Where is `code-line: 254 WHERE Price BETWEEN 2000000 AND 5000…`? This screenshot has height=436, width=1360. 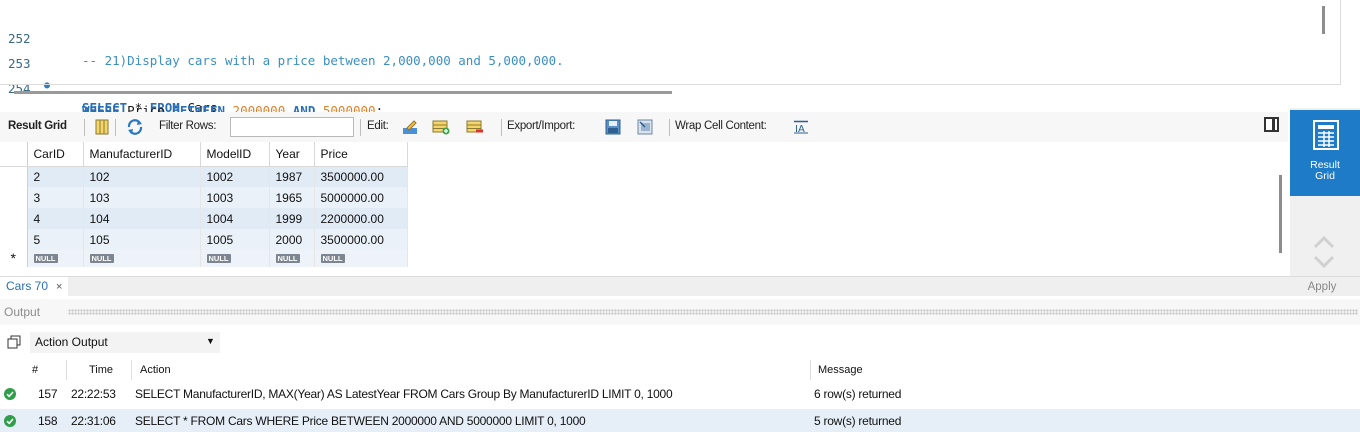 code-line: 254 WHERE Price BETWEEN 2000000 AND 5000… is located at coordinates (660, 87).